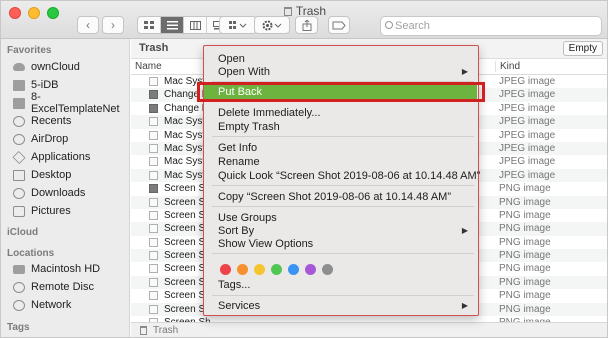 This screenshot has width=608, height=338. I want to click on airdrop-icon, so click(19, 139).